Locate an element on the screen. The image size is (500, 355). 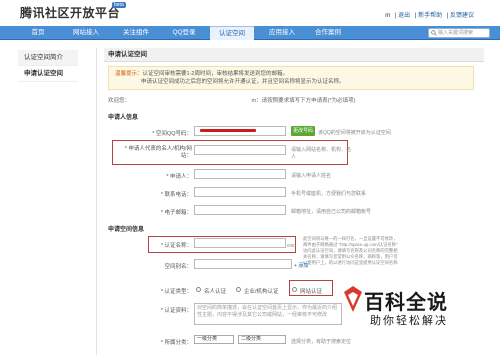
sidebar: 认证空间简介 申请认证空间 is located at coordinates (48, 66).